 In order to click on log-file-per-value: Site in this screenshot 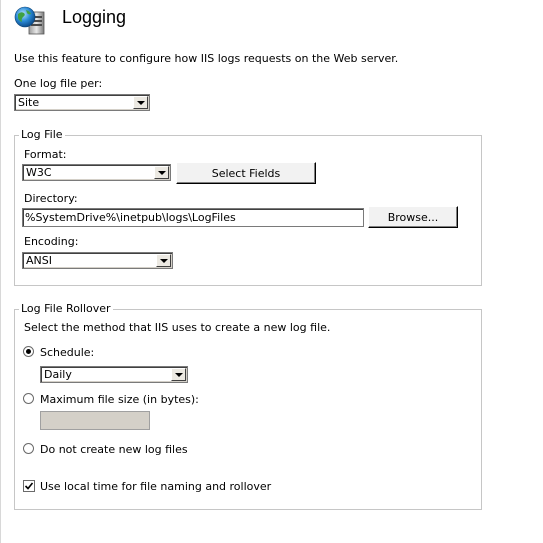, I will do `click(29, 102)`.